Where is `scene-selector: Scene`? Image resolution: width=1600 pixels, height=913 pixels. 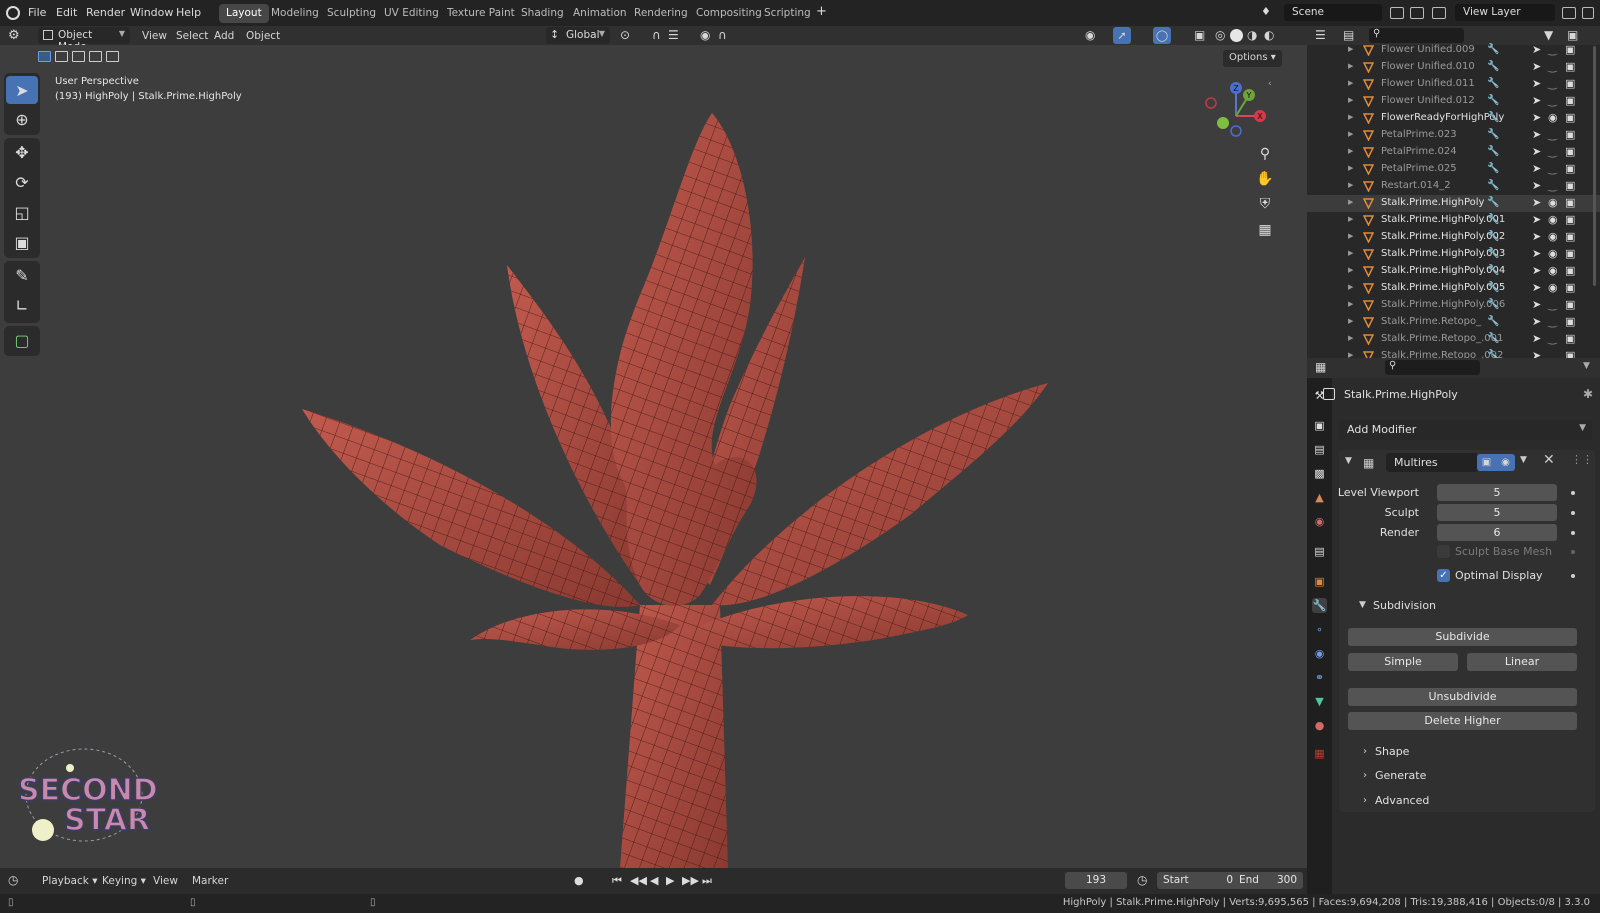 scene-selector: Scene is located at coordinates (1333, 12).